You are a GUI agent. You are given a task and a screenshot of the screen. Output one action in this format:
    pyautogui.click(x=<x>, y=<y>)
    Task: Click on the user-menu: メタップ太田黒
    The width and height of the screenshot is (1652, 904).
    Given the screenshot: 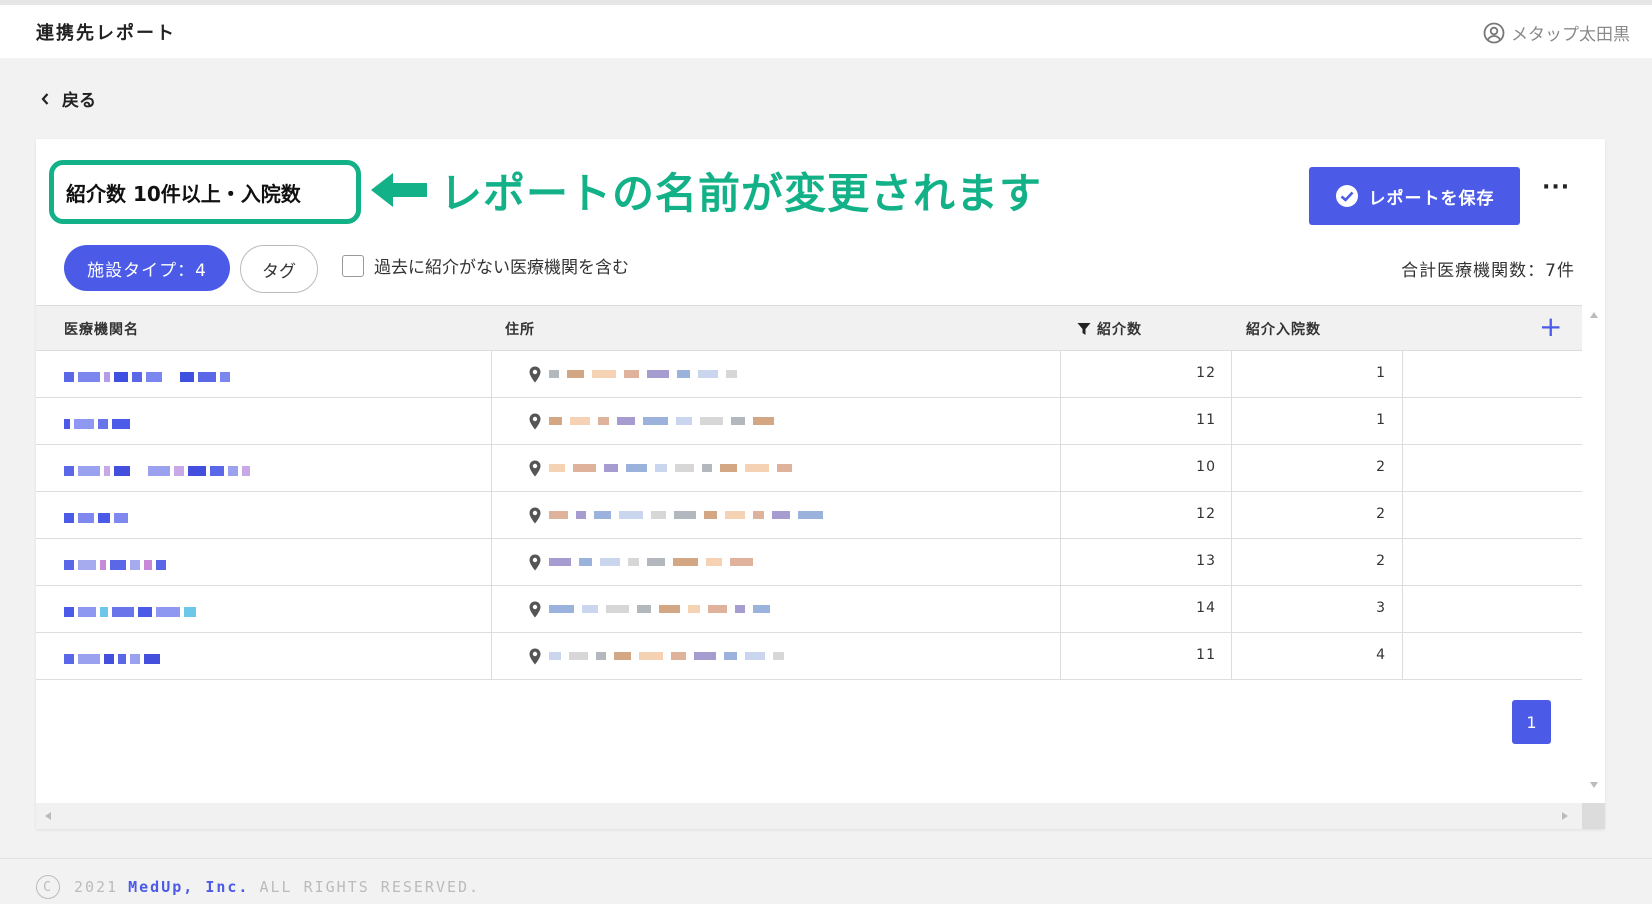 What is the action you would take?
    pyautogui.click(x=1556, y=32)
    